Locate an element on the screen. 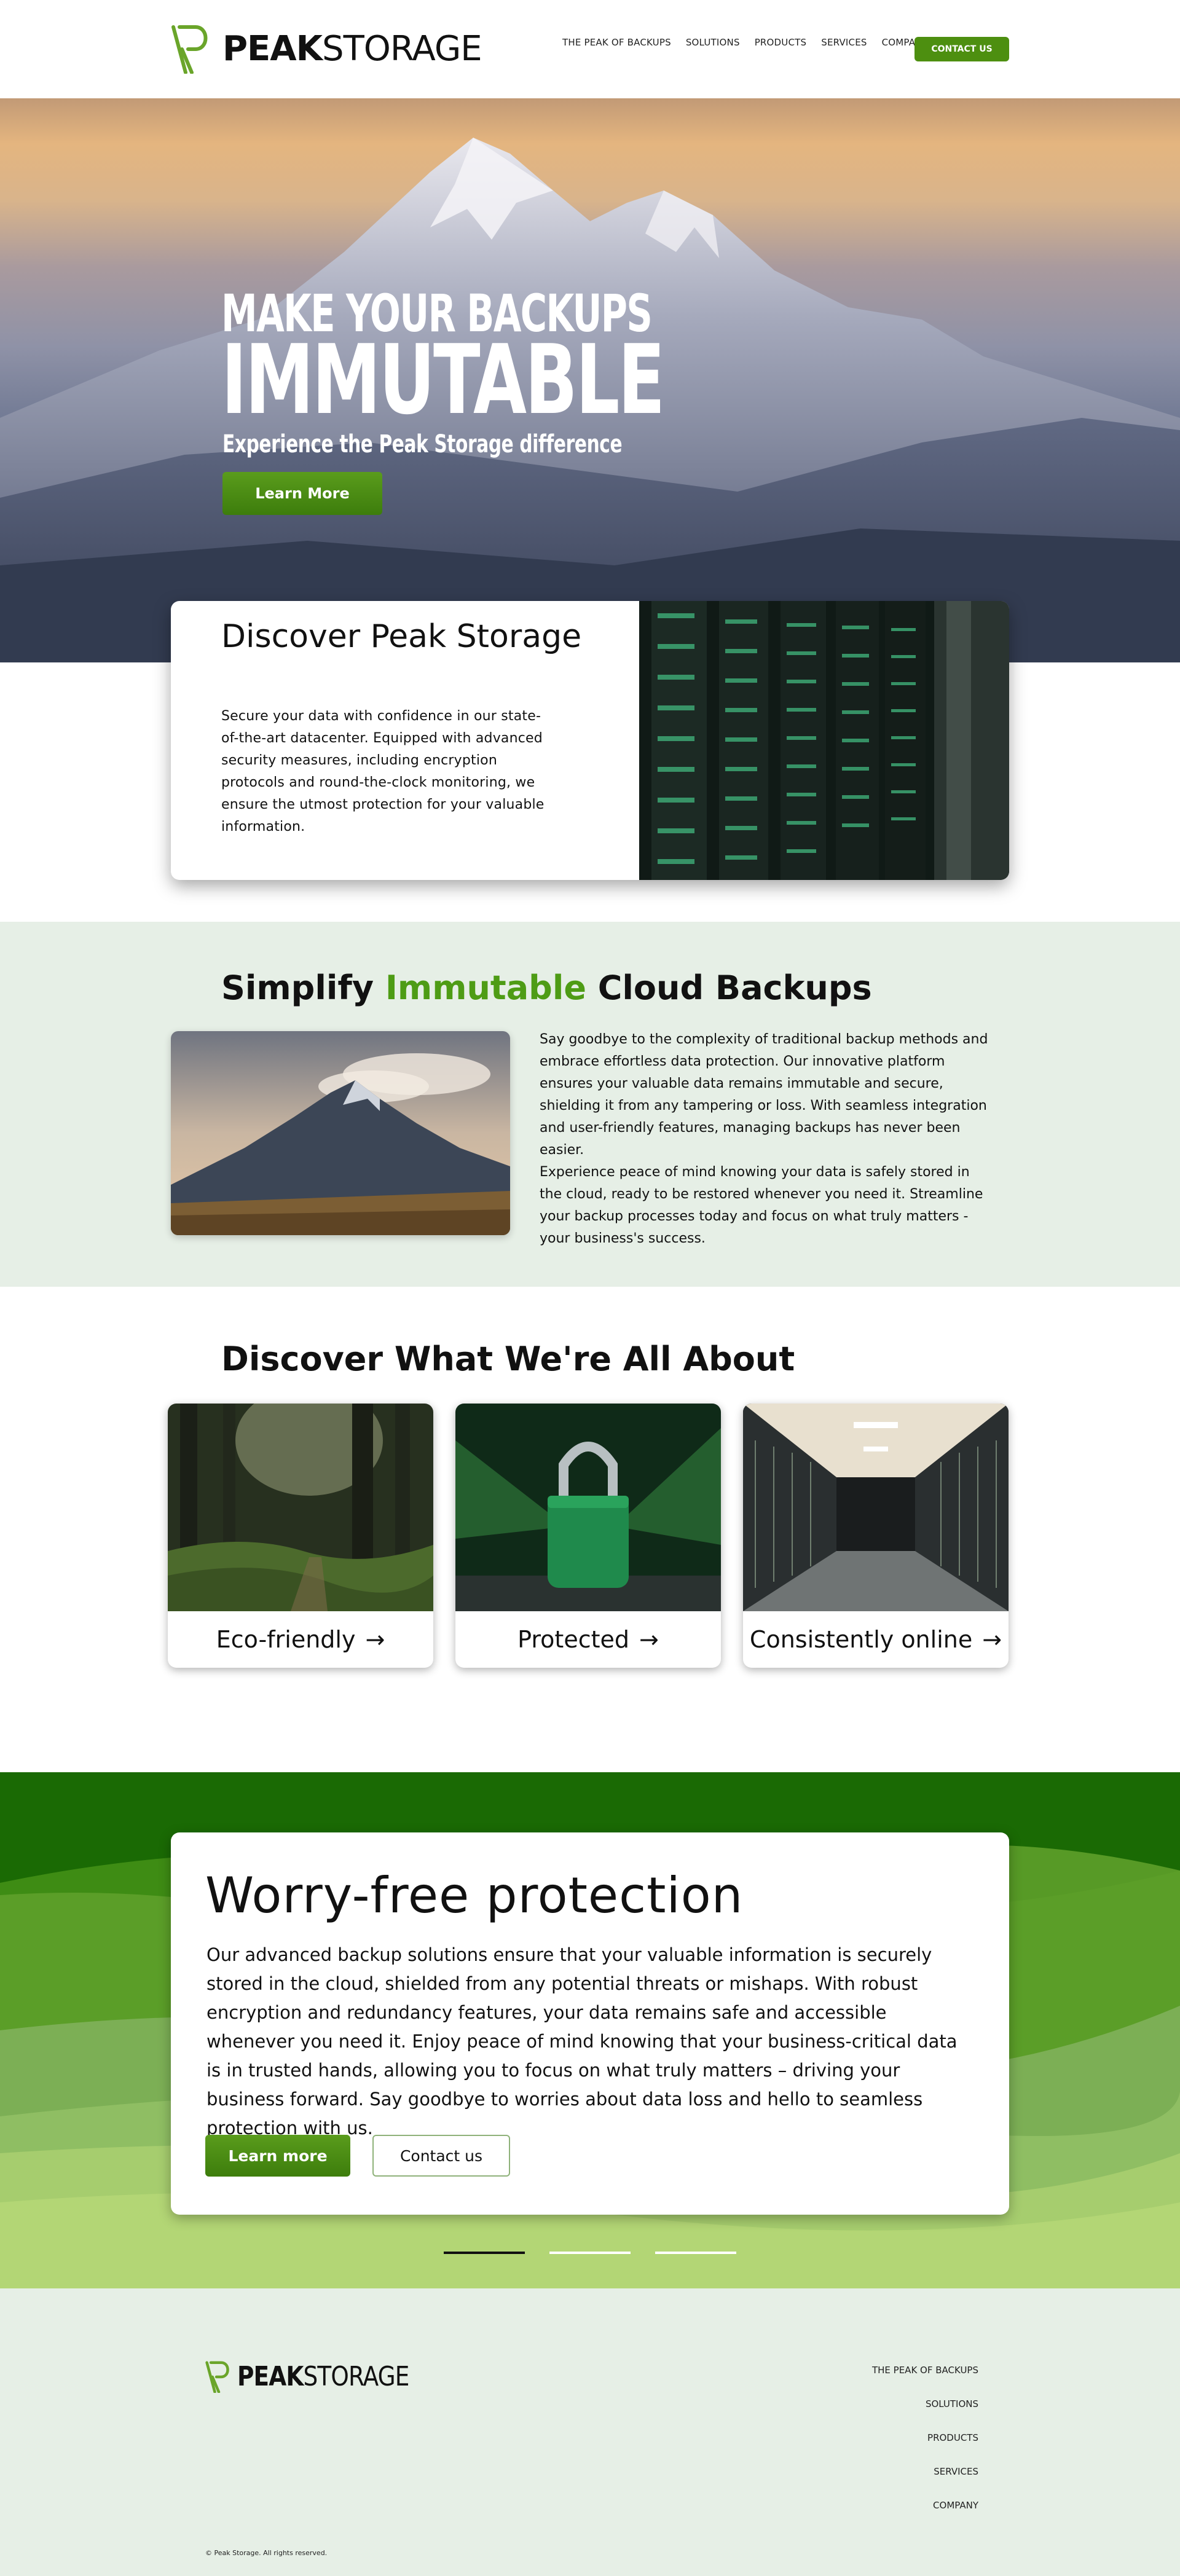 The width and height of the screenshot is (1180, 2576). nav-item-services: SERVICES is located at coordinates (844, 42).